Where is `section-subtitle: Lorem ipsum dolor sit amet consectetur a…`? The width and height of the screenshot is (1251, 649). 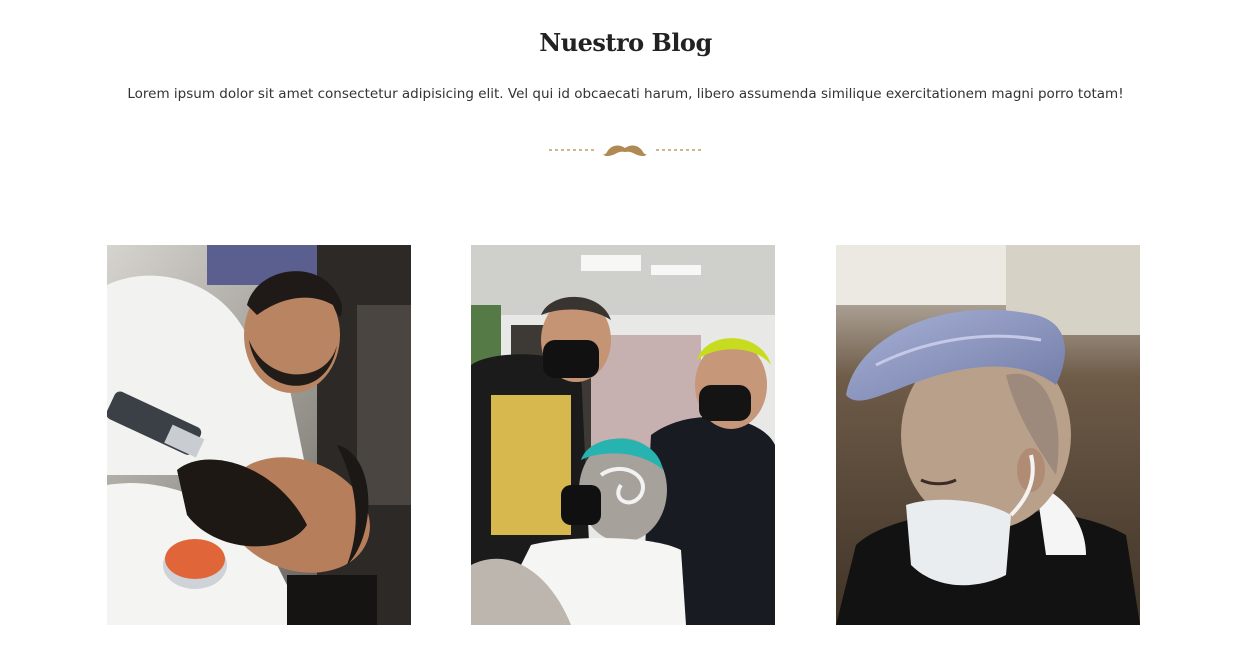
section-subtitle: Lorem ipsum dolor sit amet consectetur a… is located at coordinates (625, 94).